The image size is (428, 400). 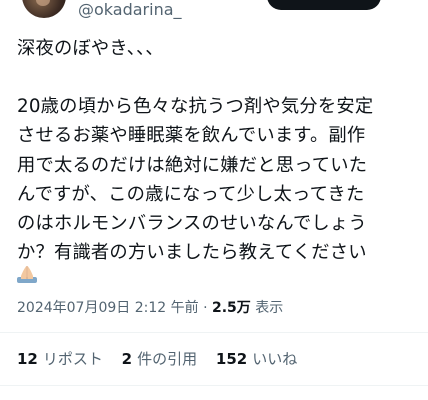 I want to click on tweet-line: 20歳の頃から色々な抗うつ剤や気分を安定, so click(x=195, y=107).